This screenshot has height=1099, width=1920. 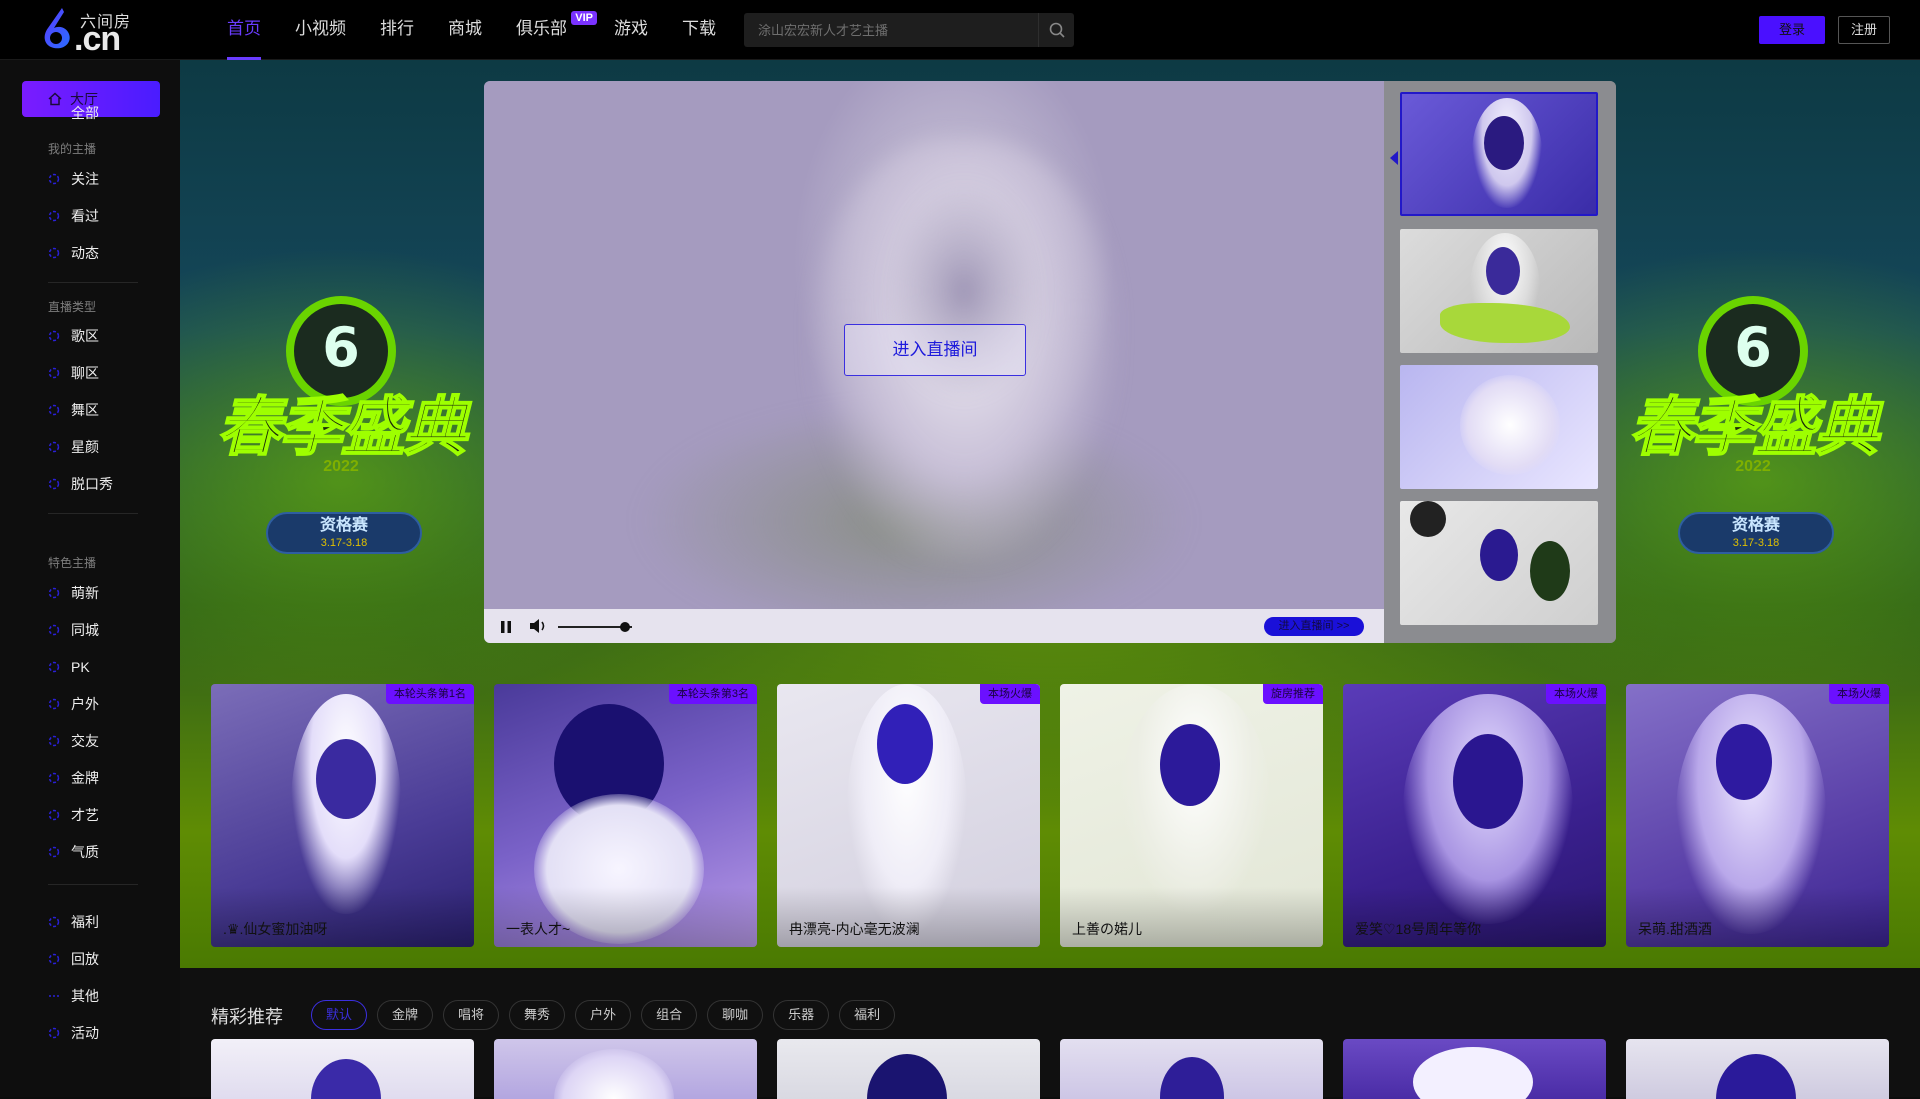 What do you see at coordinates (54, 373) in the screenshot?
I see `chat-icon` at bounding box center [54, 373].